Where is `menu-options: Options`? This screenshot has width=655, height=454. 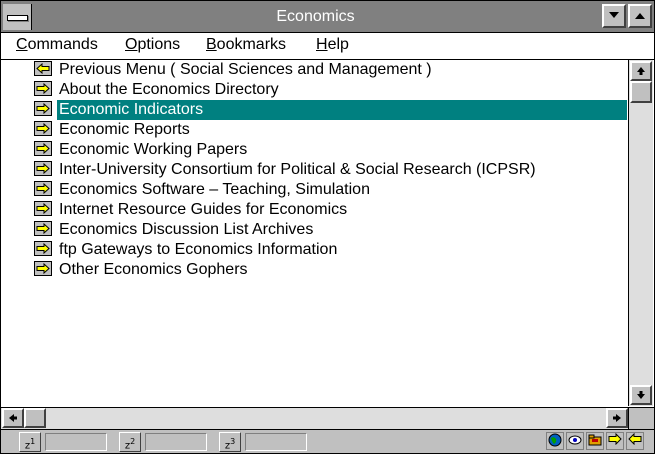 menu-options: Options is located at coordinates (152, 45).